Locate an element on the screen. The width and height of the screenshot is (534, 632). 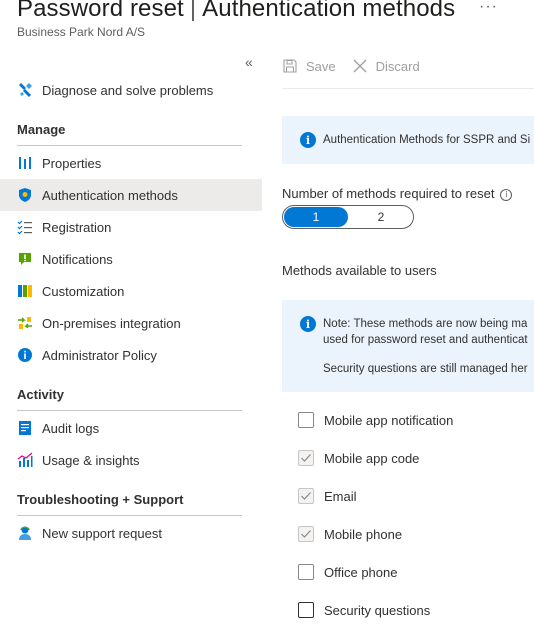
sidebar-item-on-premises-integration: On-premises integration is located at coordinates (131, 323).